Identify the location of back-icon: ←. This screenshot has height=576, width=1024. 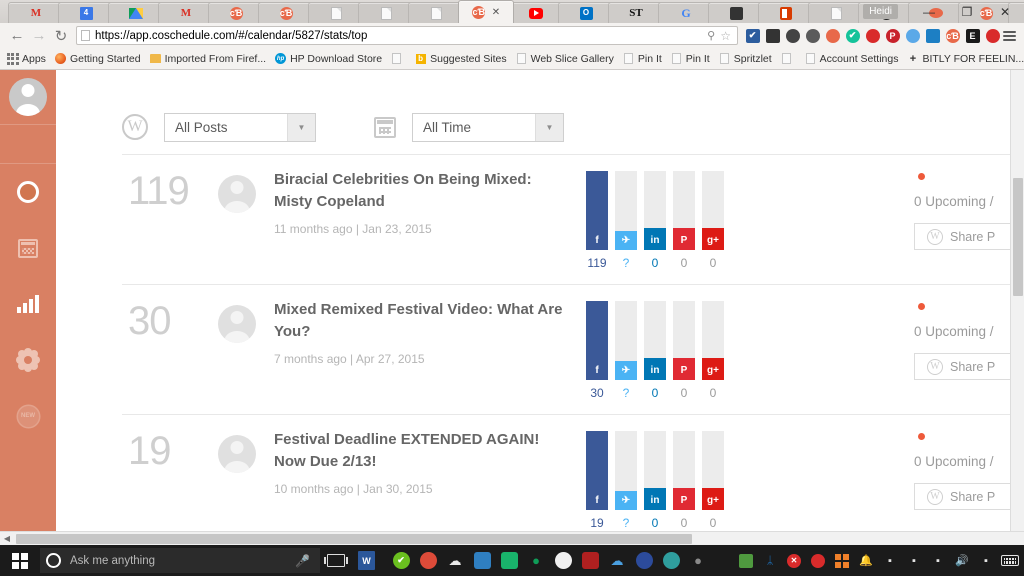
(17, 36).